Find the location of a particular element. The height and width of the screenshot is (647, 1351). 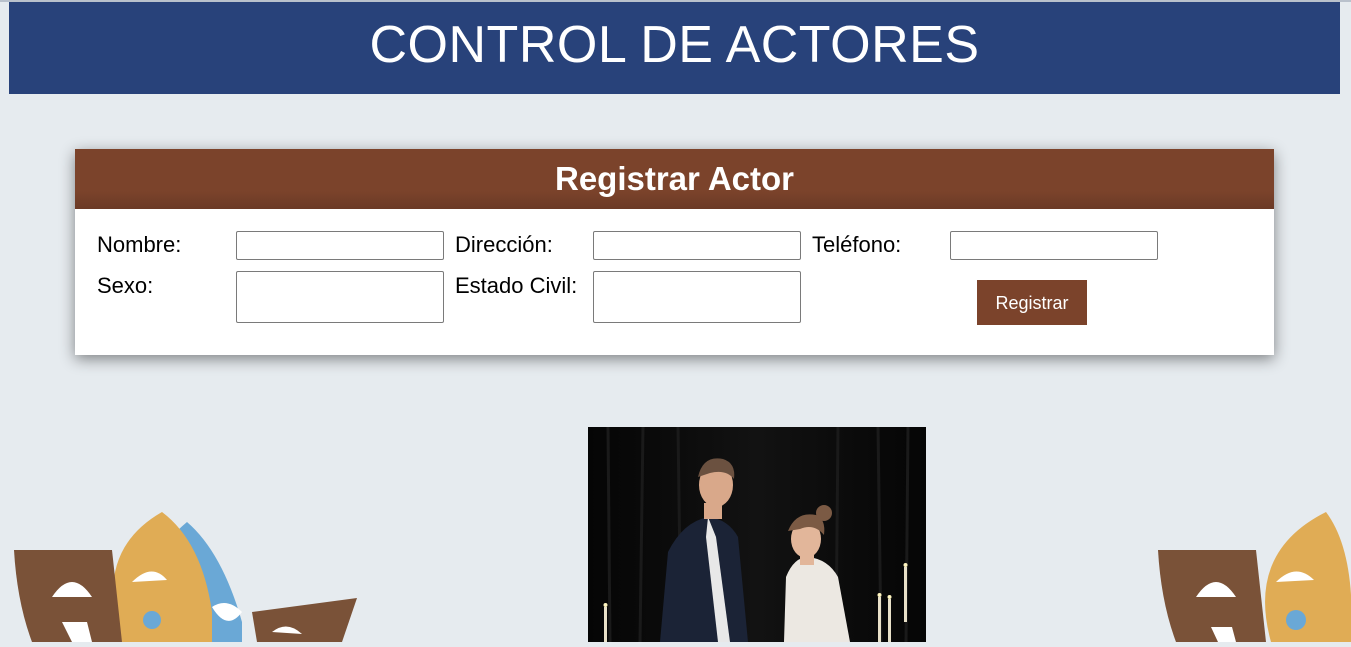

sexo-input is located at coordinates (340, 297).